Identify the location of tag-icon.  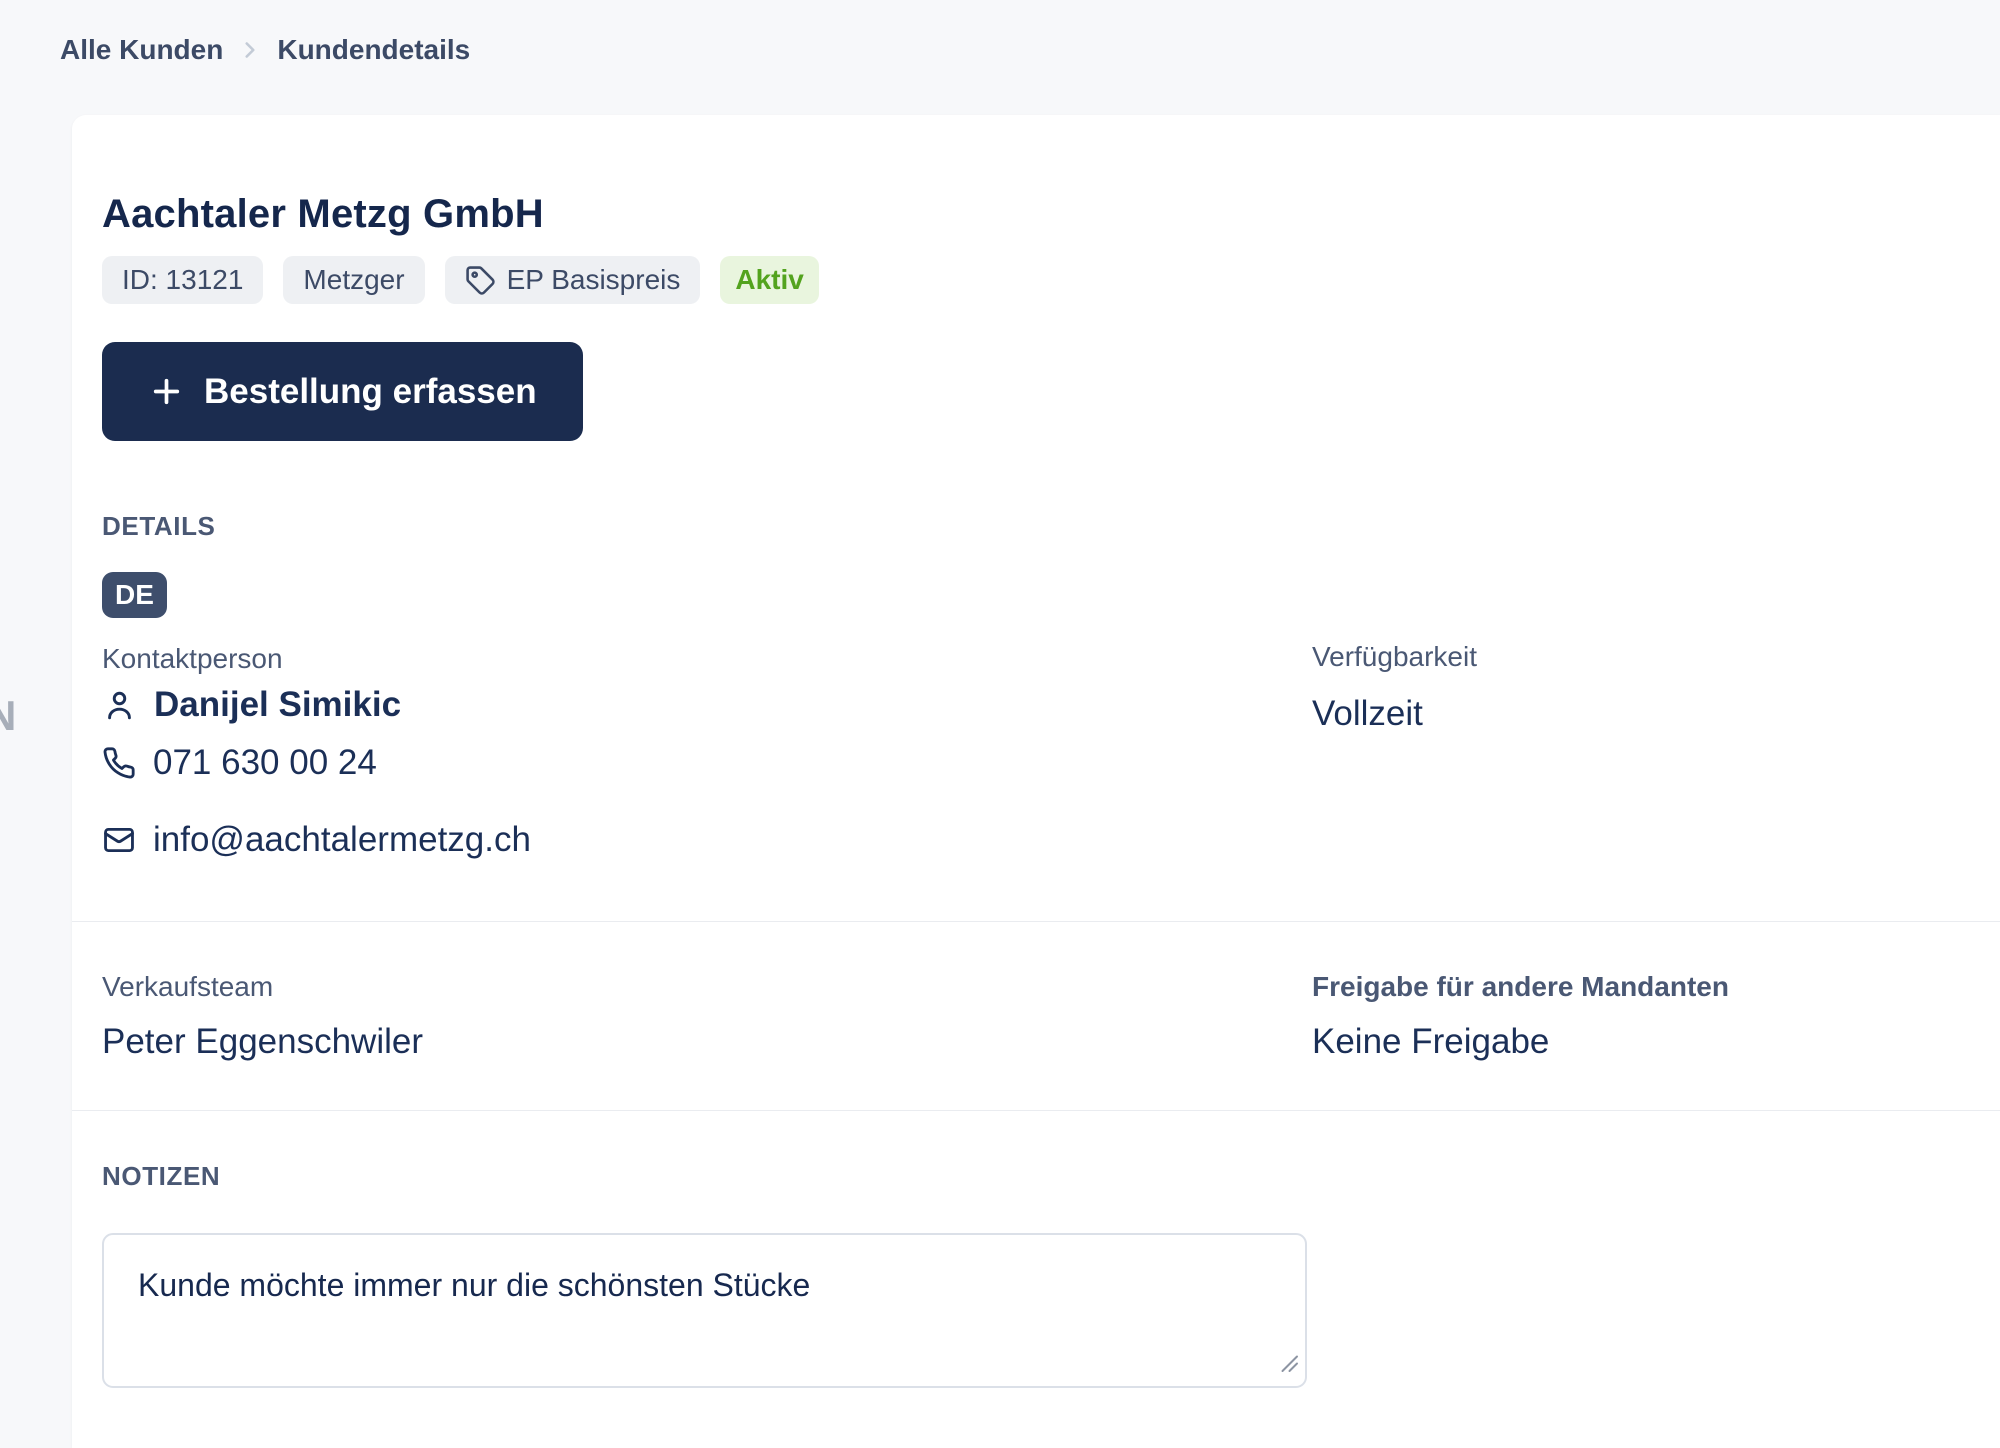
(480, 280).